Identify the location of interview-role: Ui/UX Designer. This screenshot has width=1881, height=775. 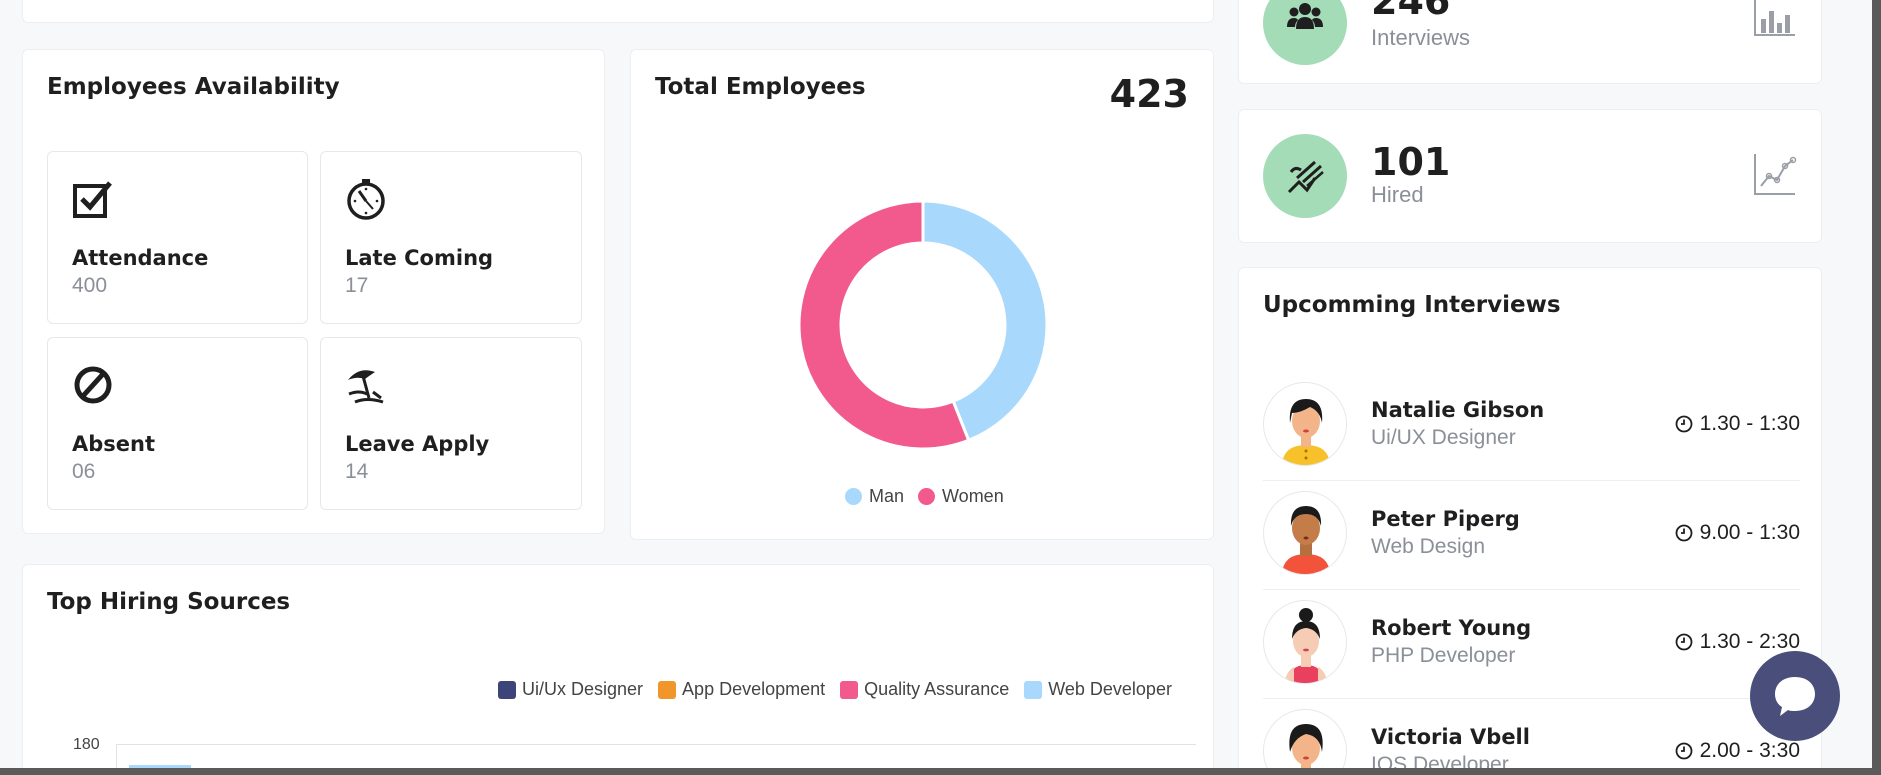
(1443, 437).